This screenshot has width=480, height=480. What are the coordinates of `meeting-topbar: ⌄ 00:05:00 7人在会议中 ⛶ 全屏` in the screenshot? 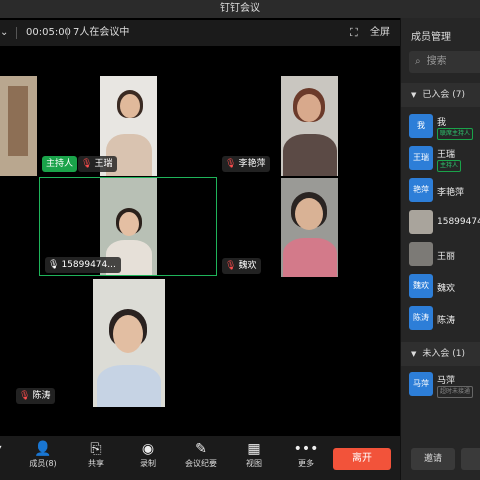 It's located at (200, 33).